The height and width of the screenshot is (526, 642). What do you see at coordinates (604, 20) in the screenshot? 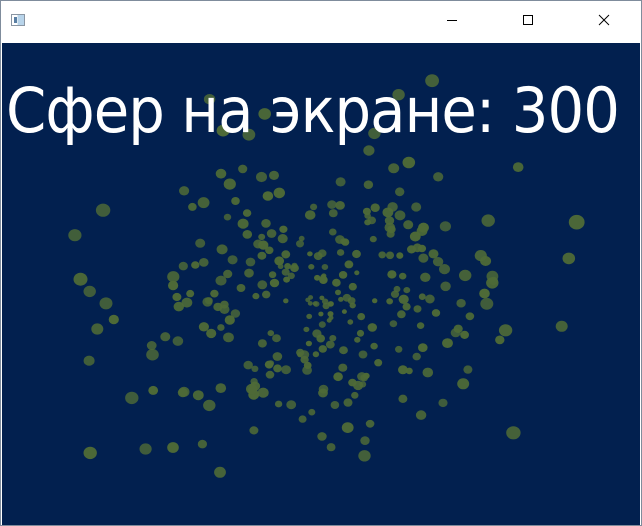
I see `close-button` at bounding box center [604, 20].